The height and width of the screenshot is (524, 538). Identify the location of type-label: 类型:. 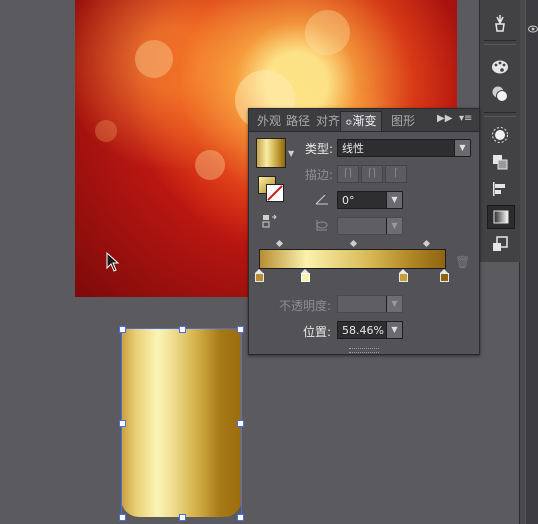
(319, 149).